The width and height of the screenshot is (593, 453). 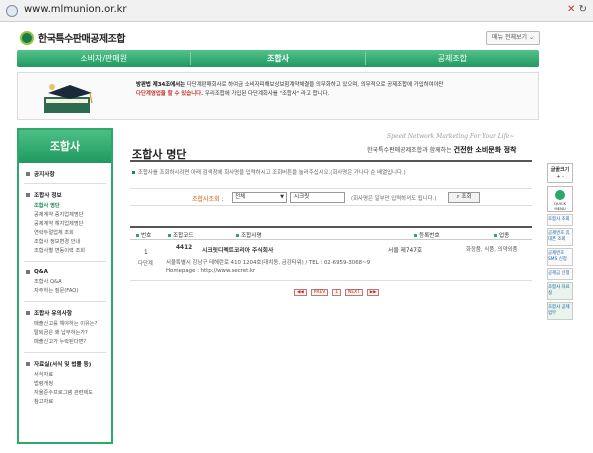 I want to click on title-divider, so click(x=331, y=161).